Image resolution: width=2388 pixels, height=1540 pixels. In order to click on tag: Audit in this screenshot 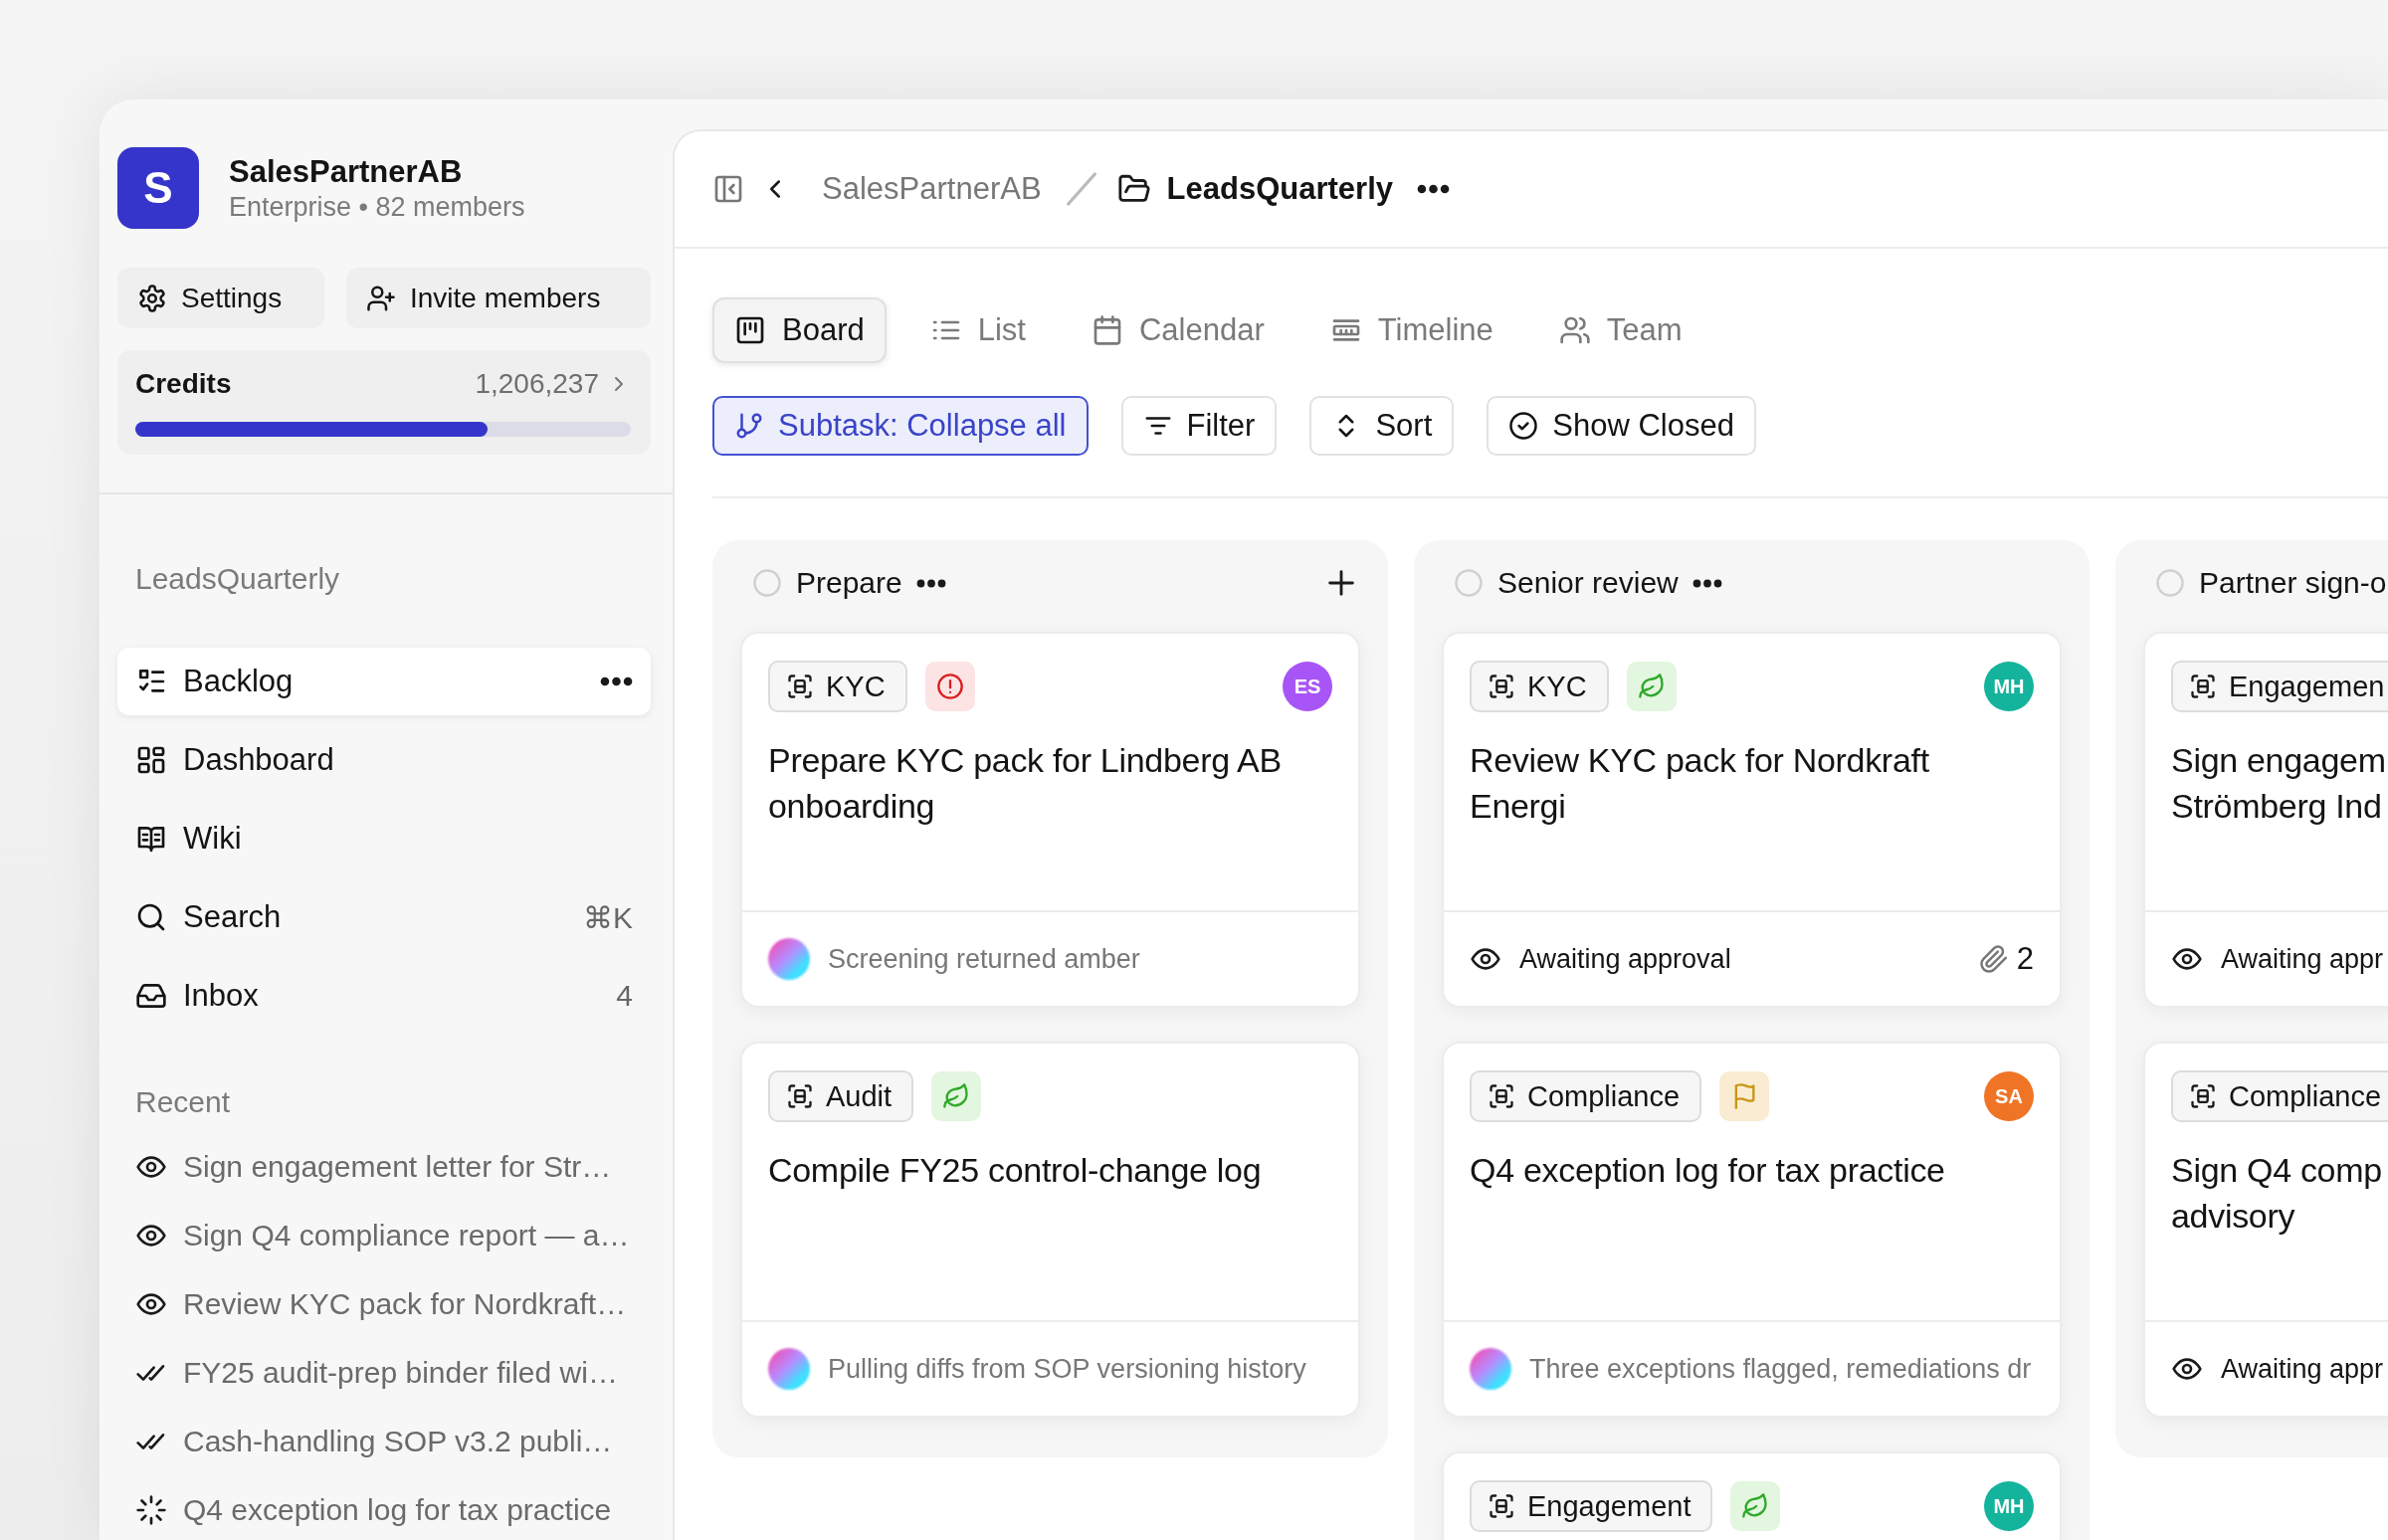, I will do `click(841, 1096)`.